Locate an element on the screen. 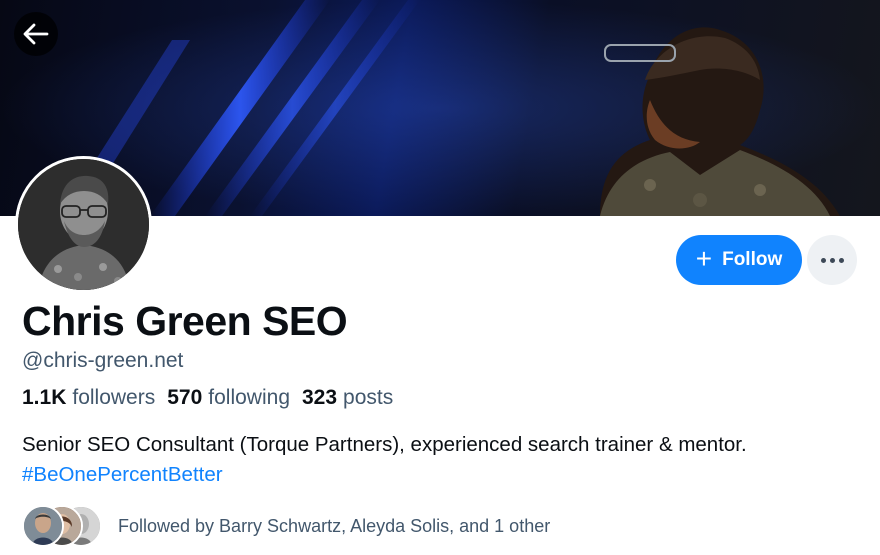 This screenshot has width=880, height=555. more-options-button is located at coordinates (832, 260).